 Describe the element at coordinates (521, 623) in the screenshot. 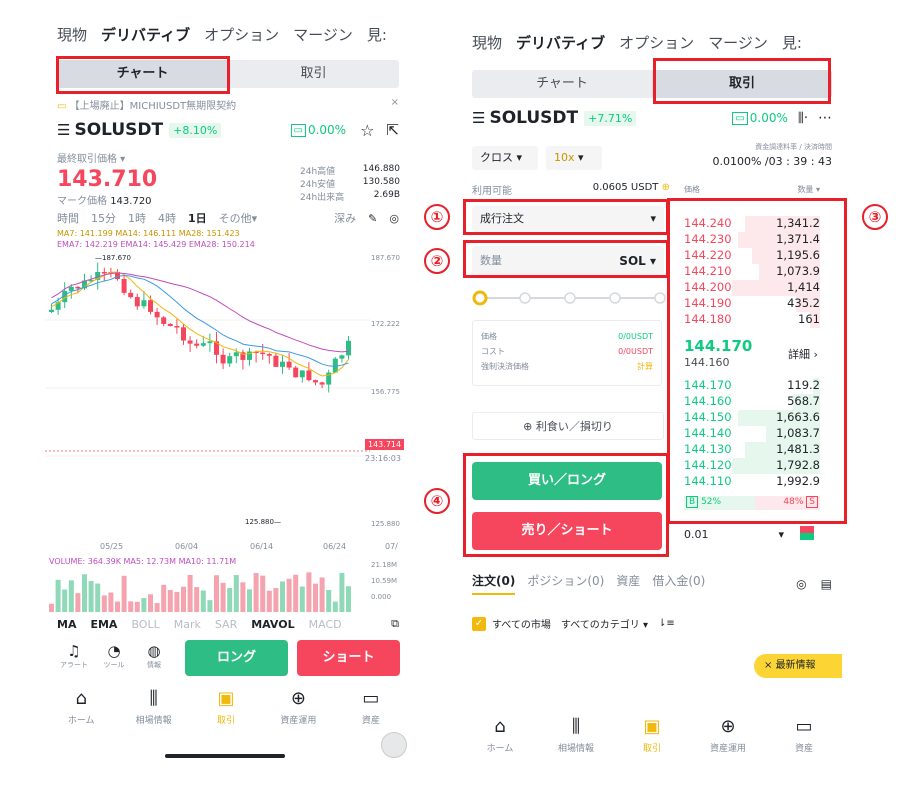

I see `filter-markets: すべての市場` at that location.